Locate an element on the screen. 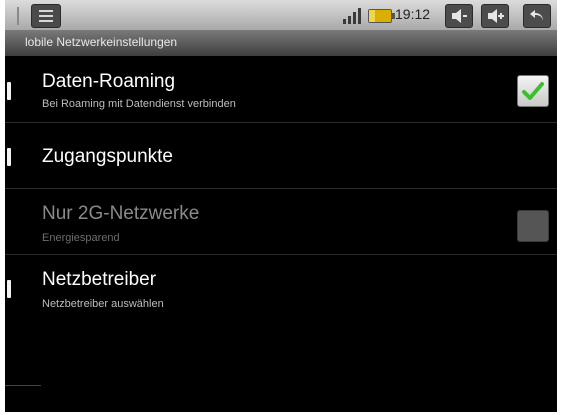  page-title: lobile Netzwerkeinstellungen is located at coordinates (101, 42).